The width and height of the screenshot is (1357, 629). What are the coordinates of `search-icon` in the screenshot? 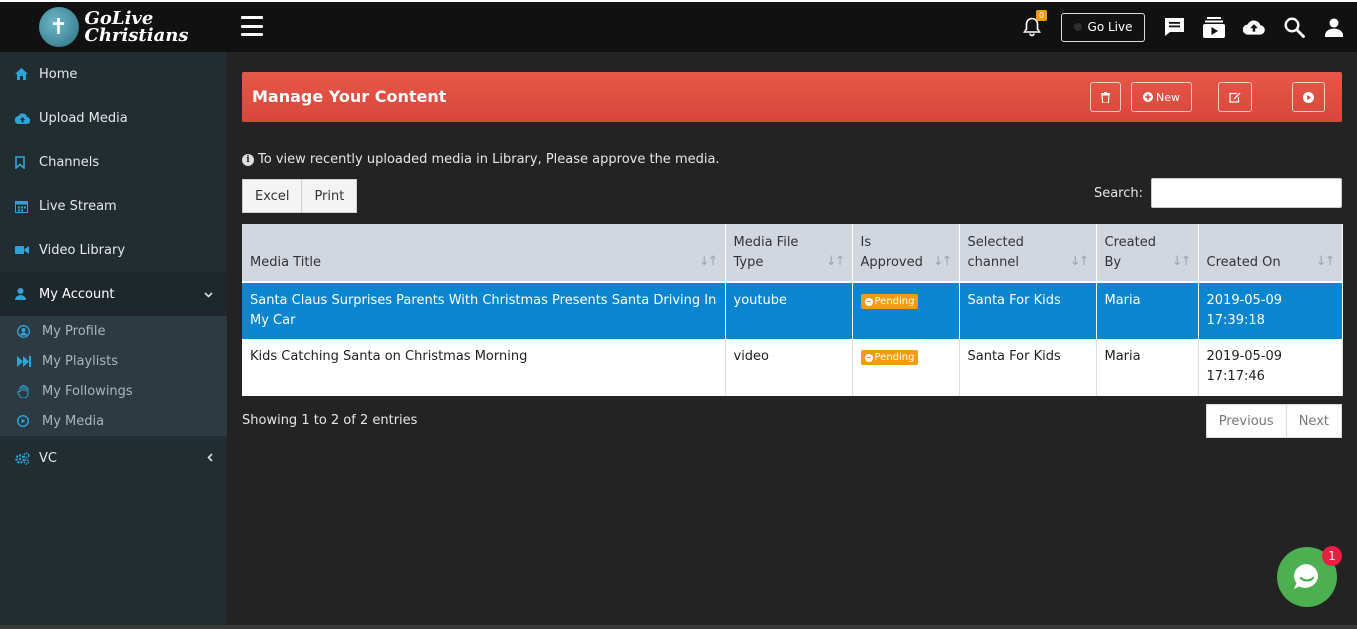 It's located at (1294, 27).